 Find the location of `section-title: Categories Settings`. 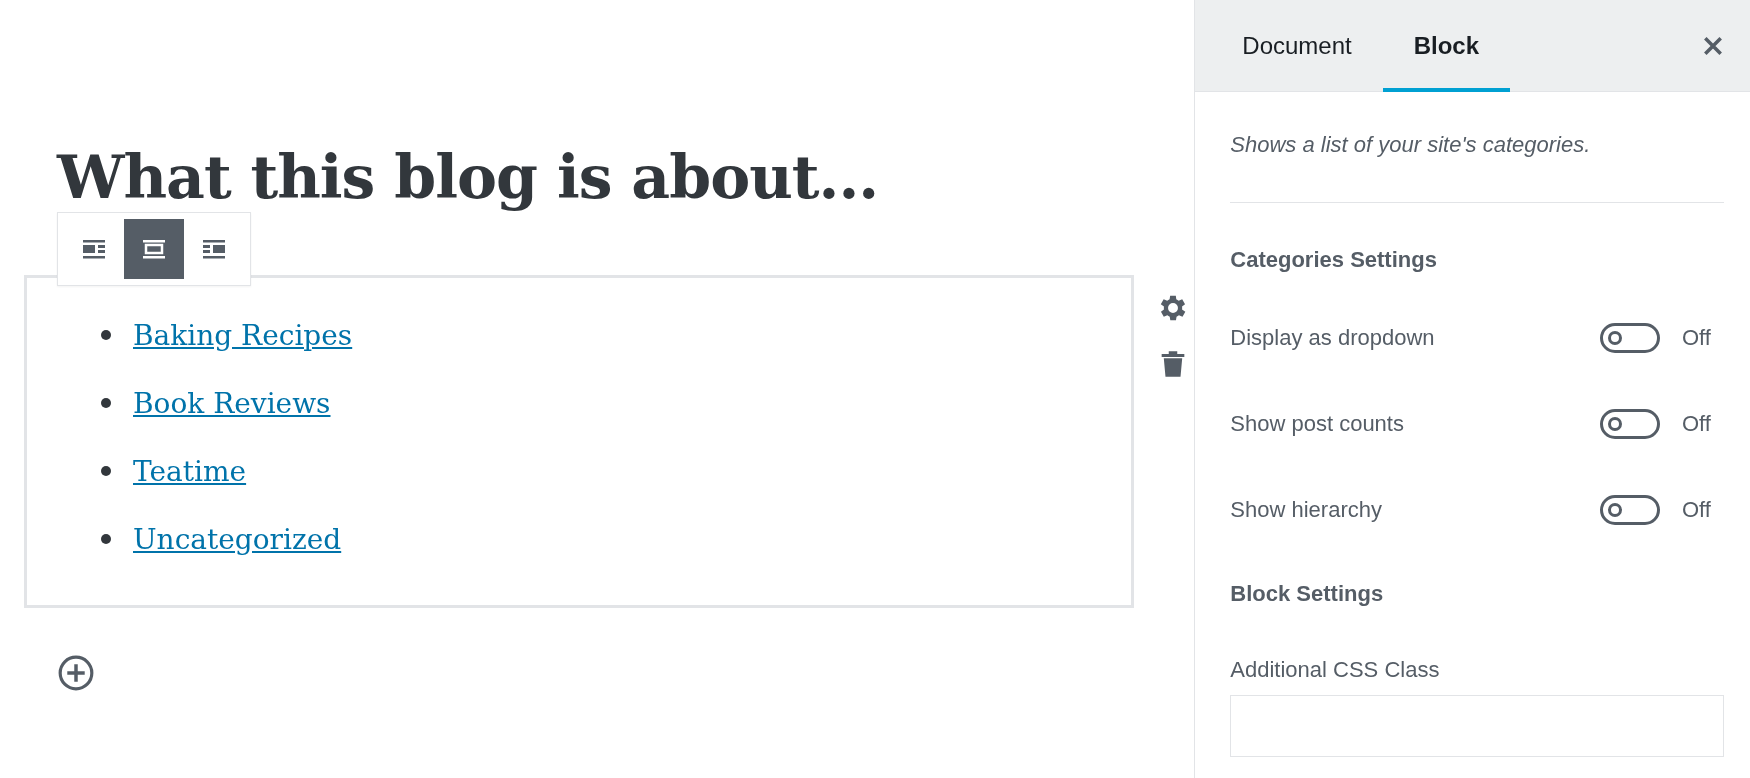

section-title: Categories Settings is located at coordinates (1334, 259).